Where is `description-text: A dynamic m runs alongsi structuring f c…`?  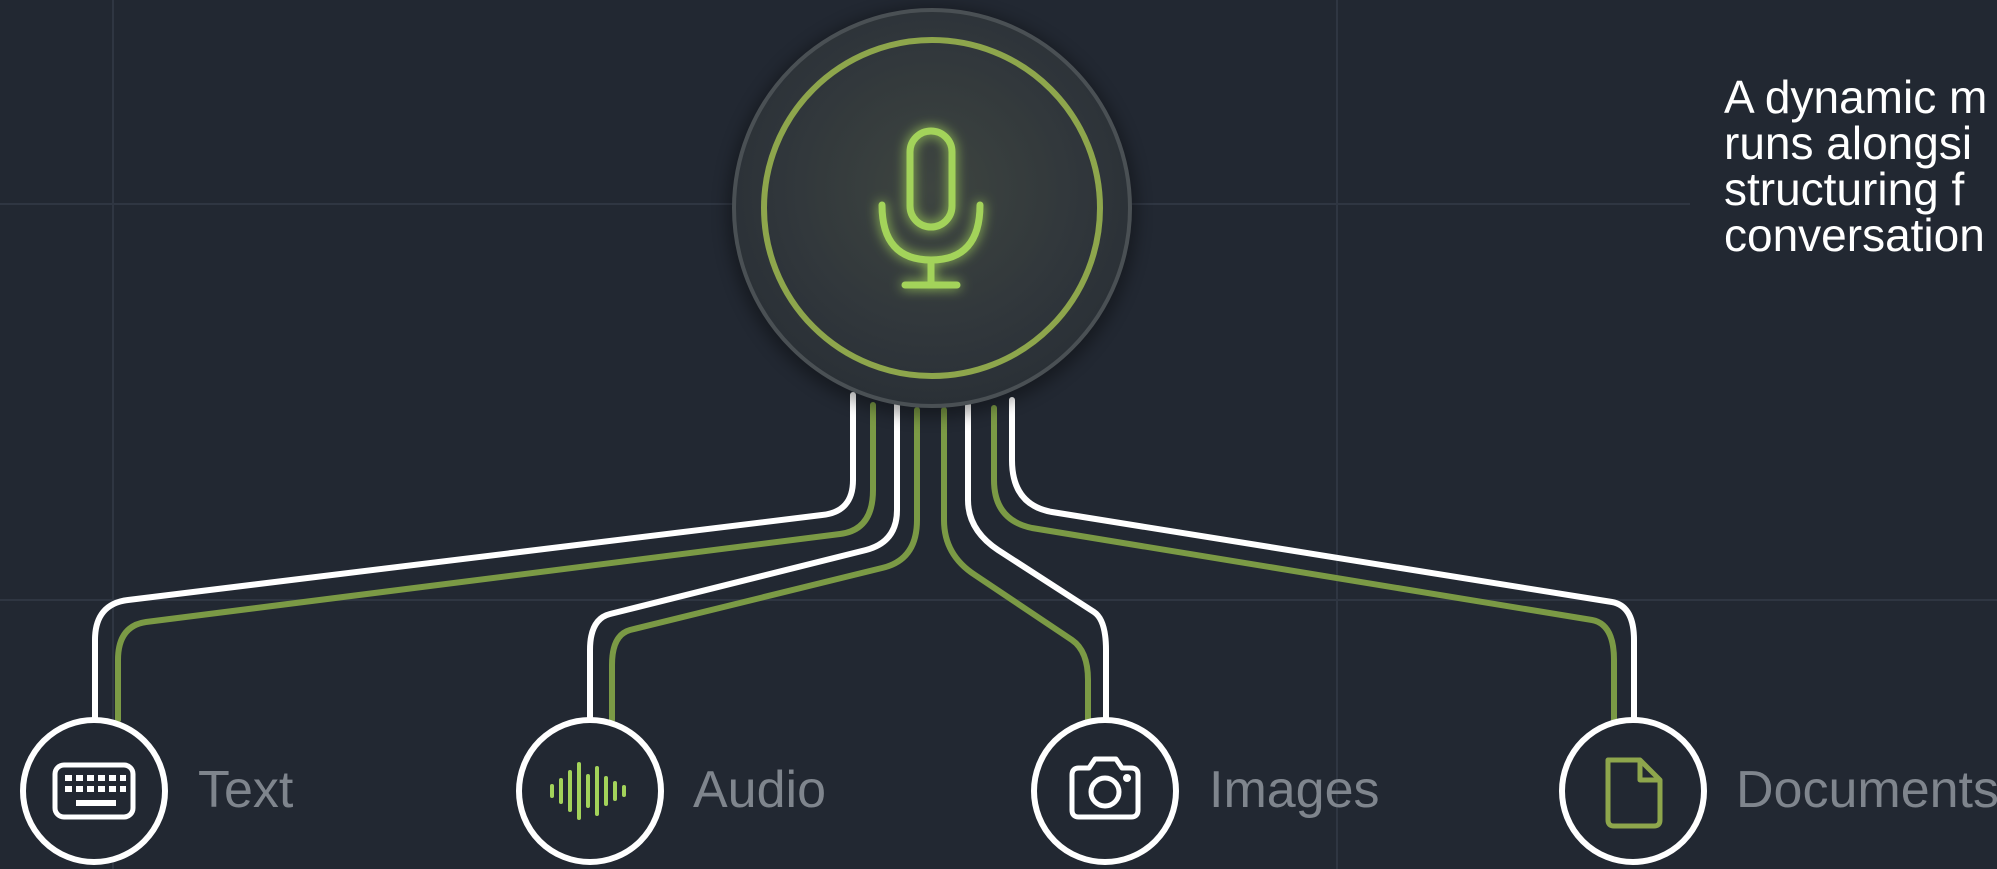
description-text: A dynamic m runs alongsi structuring f c… is located at coordinates (1860, 166).